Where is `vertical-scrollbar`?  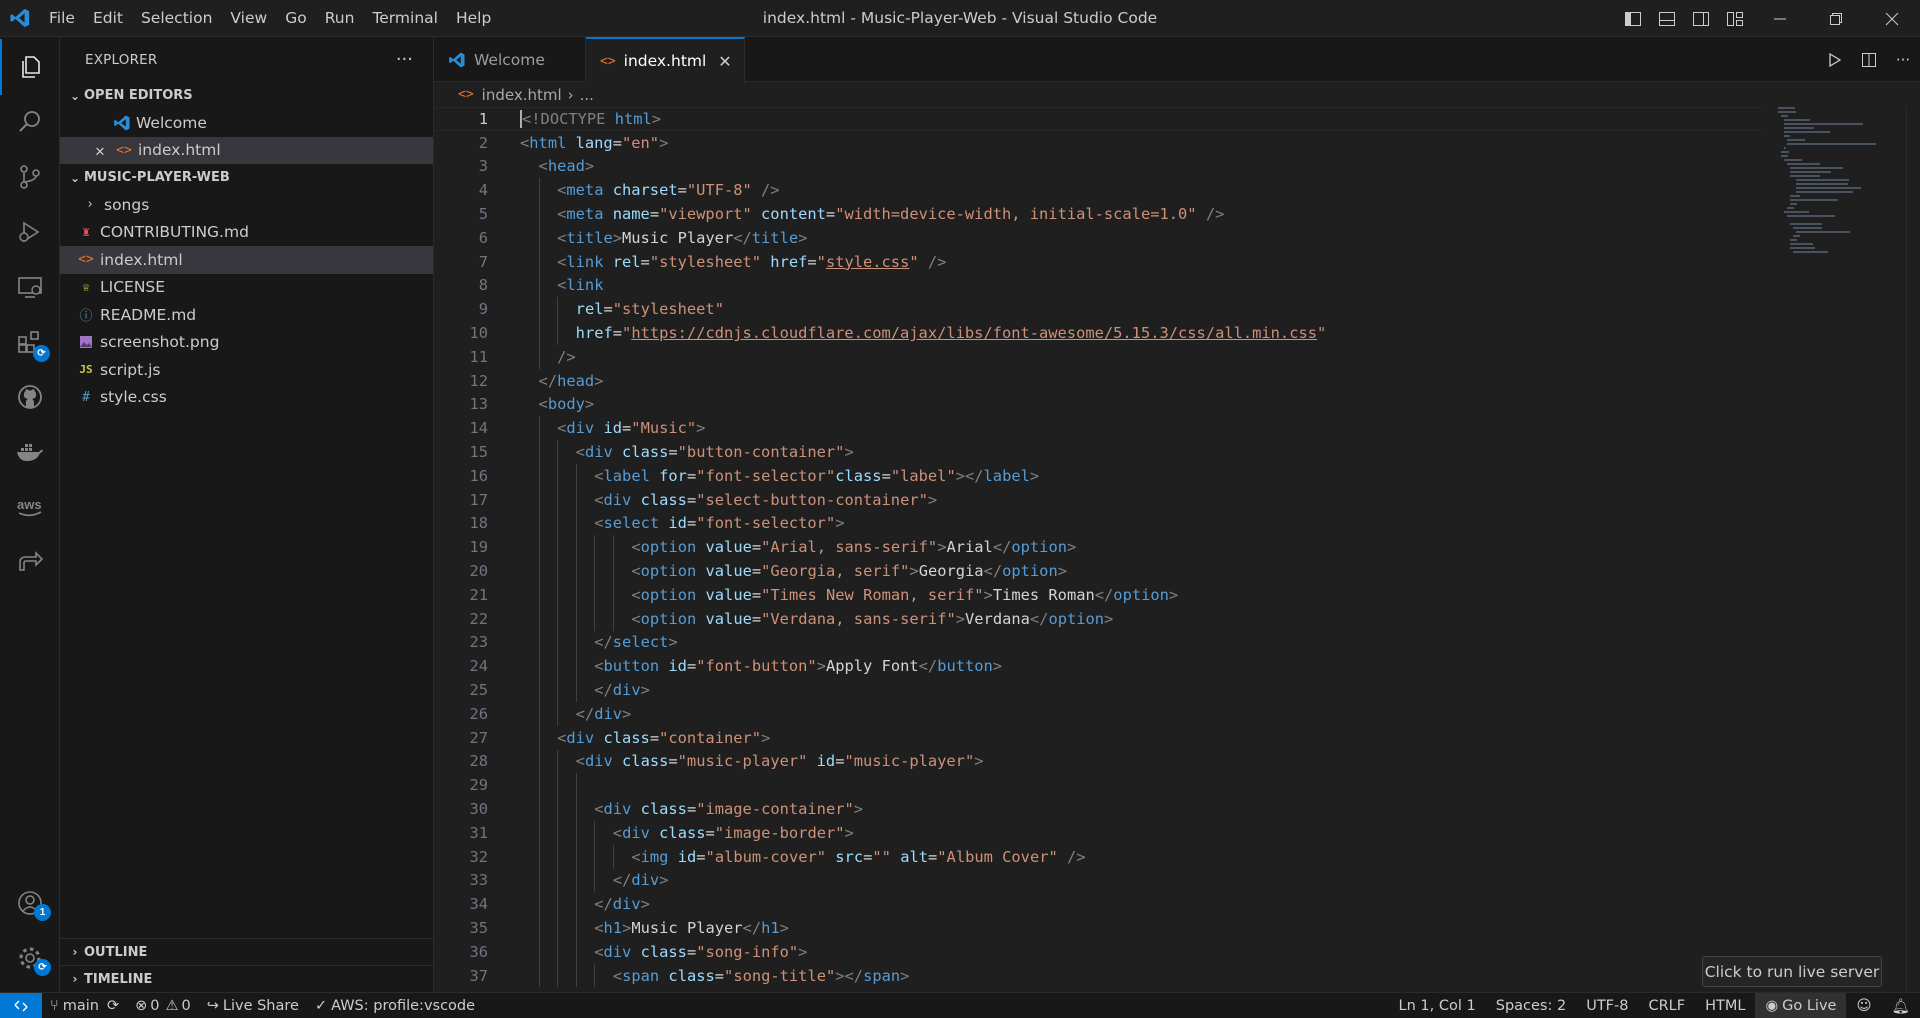
vertical-scrollbar is located at coordinates (1913, 549).